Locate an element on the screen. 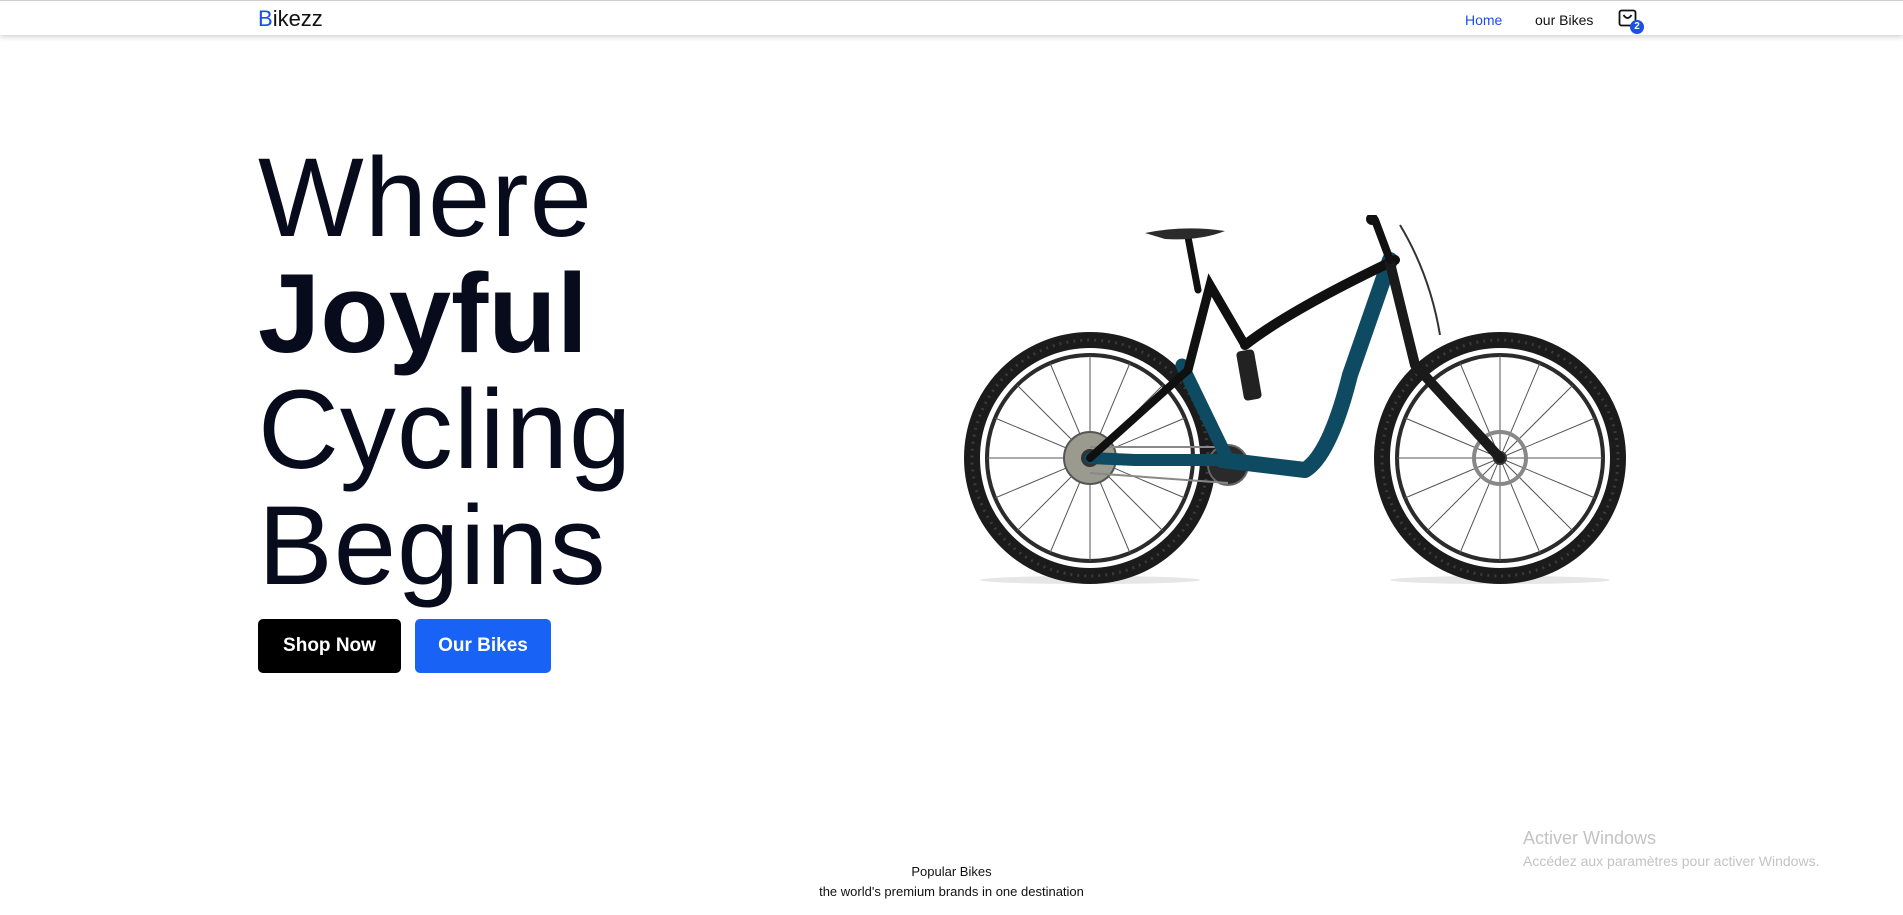 The width and height of the screenshot is (1903, 915). hero-line-where: Where is located at coordinates (425, 197).